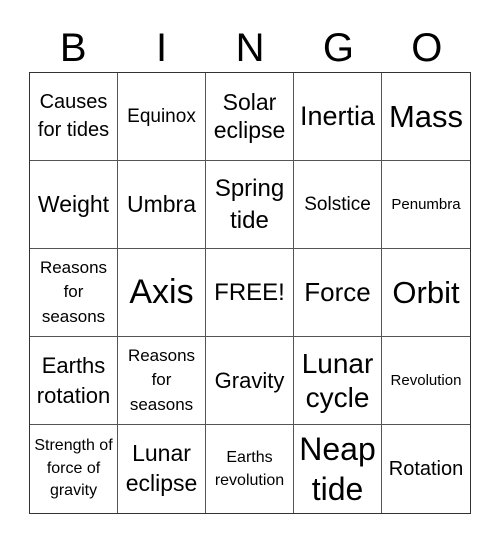  What do you see at coordinates (426, 381) in the screenshot?
I see `bingo-cell: Revolution` at bounding box center [426, 381].